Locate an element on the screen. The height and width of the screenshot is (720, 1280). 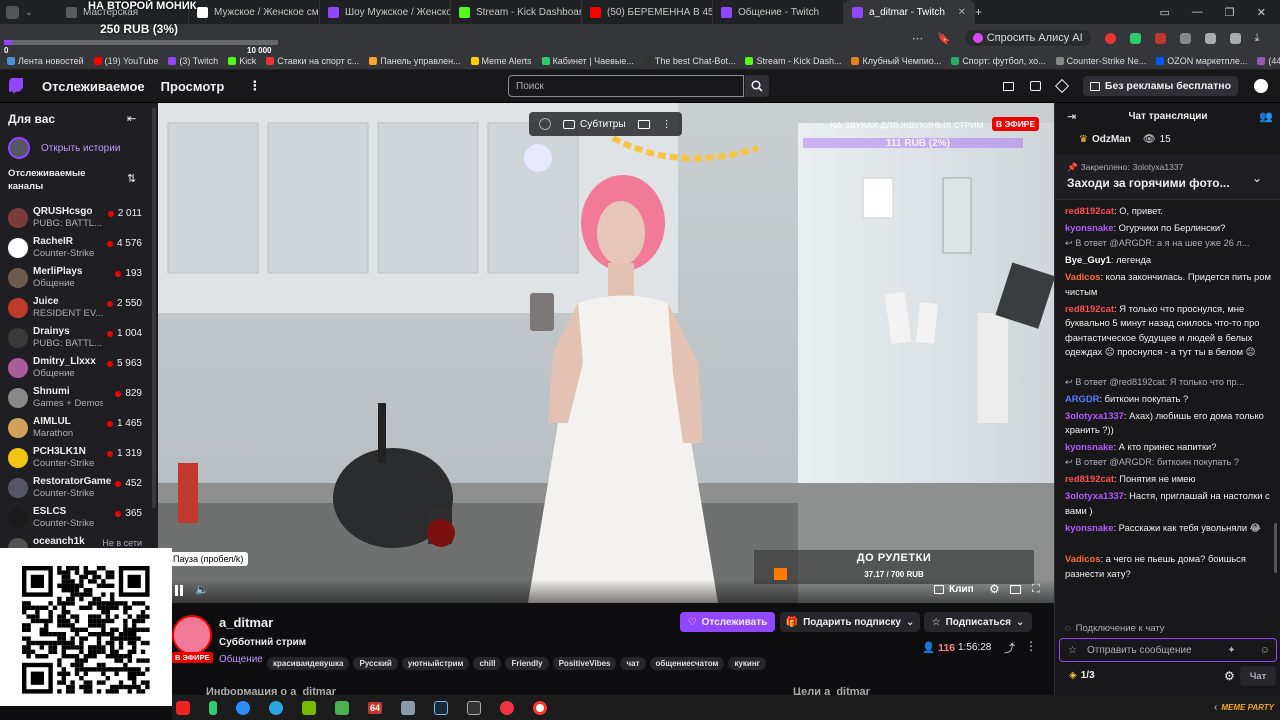
tab-close-icon: ✕ is located at coordinates (962, 12).